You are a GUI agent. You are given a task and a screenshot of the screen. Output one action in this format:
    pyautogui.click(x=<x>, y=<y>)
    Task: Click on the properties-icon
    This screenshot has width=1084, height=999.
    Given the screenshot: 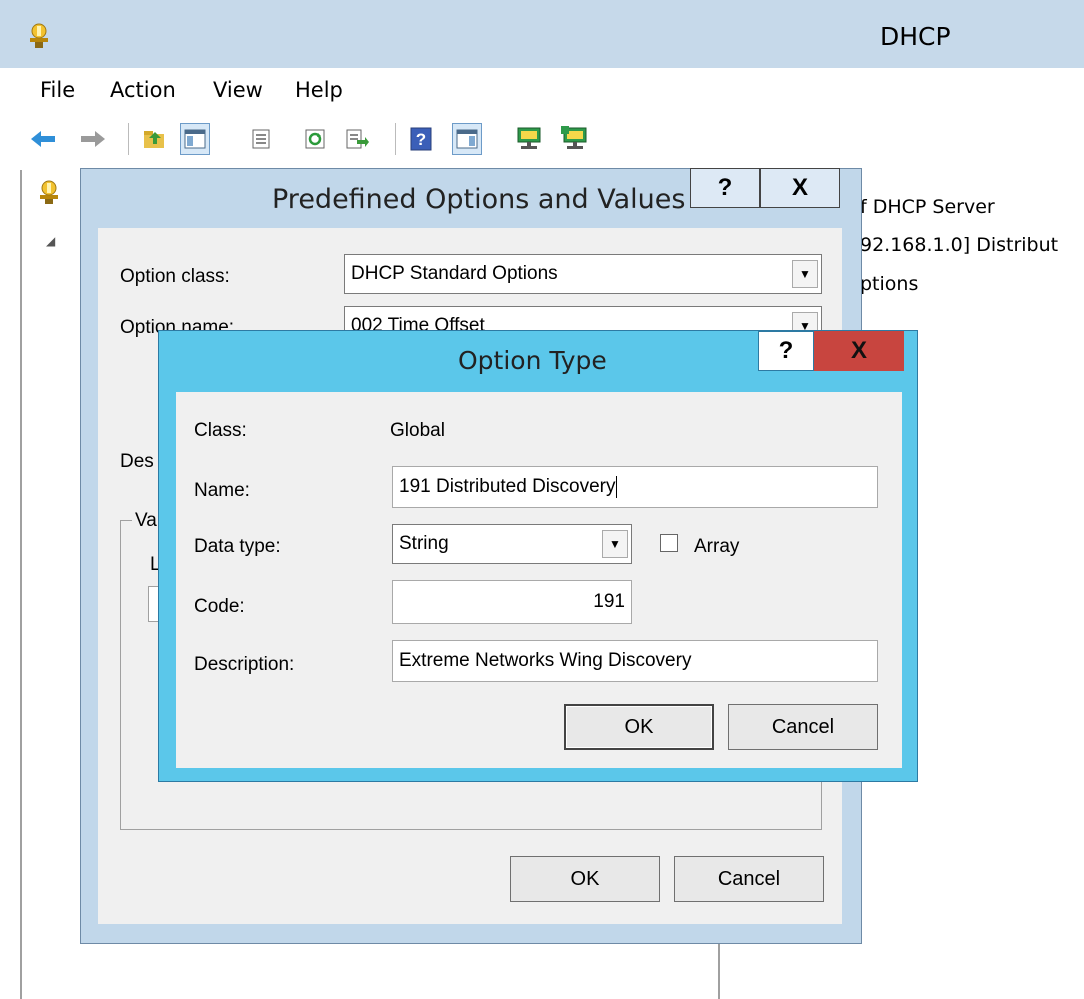 What is the action you would take?
    pyautogui.click(x=261, y=139)
    